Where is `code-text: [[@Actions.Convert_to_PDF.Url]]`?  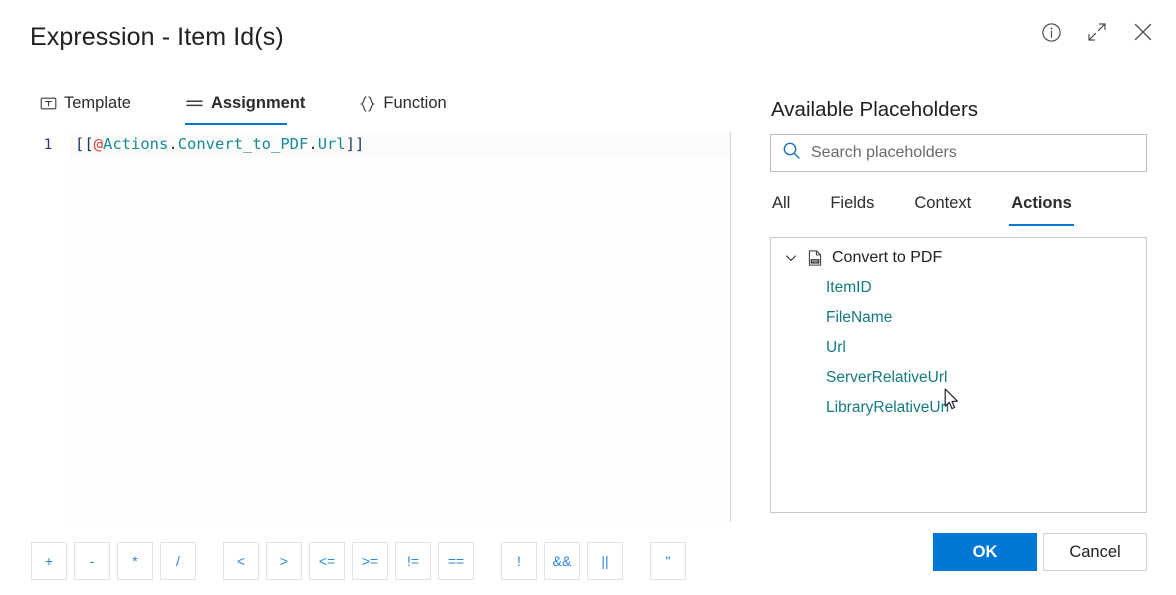
code-text: [[@Actions.Convert_to_PDF.Url]] is located at coordinates (400, 144).